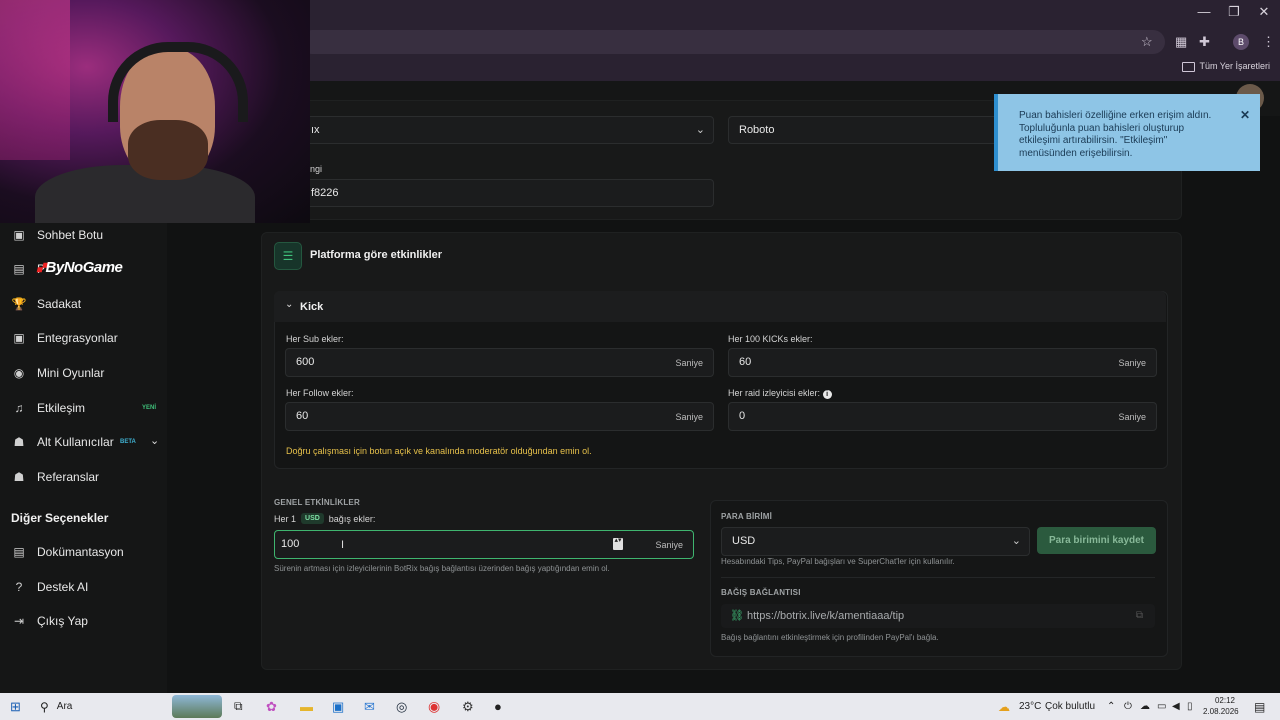 Image resolution: width=1280 pixels, height=720 pixels. Describe the element at coordinates (1241, 42) in the screenshot. I see `profile-avatar: B` at that location.